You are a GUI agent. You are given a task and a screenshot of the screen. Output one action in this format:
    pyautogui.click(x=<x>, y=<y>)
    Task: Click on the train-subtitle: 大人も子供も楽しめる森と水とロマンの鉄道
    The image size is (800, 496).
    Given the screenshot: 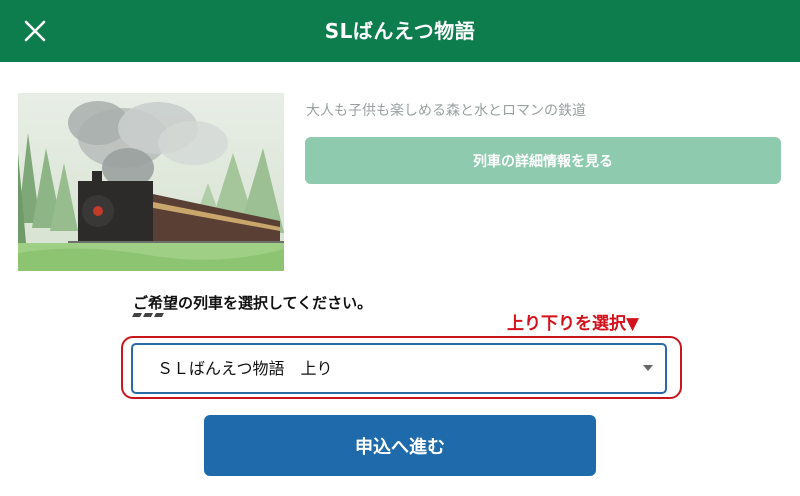 What is the action you would take?
    pyautogui.click(x=446, y=111)
    